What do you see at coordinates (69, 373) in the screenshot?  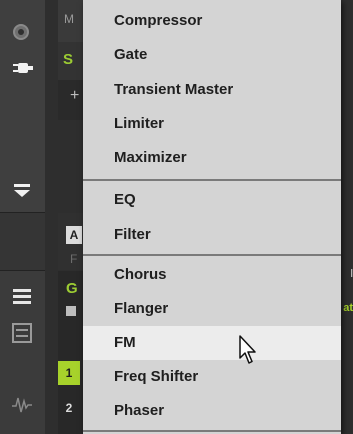 I see `pad-1: 1` at bounding box center [69, 373].